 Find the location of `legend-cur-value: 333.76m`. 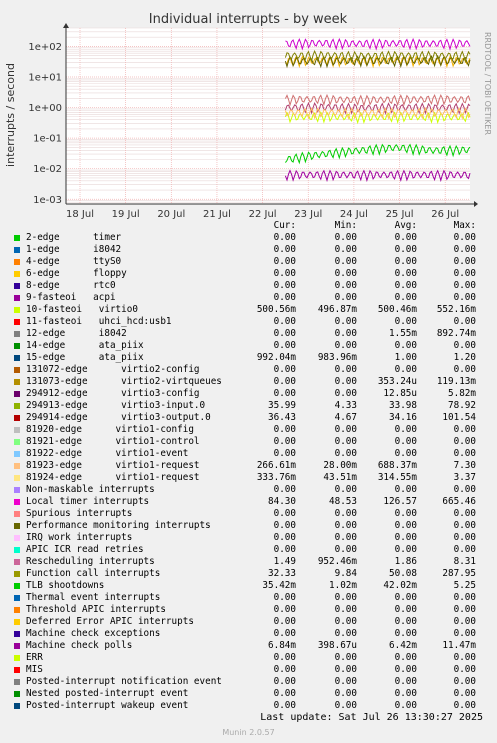

legend-cur-value: 333.76m is located at coordinates (276, 477).